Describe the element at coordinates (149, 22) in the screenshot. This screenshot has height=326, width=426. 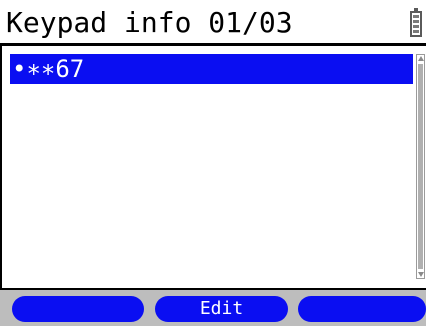
I see `page-title: Keypad info 01/03` at that location.